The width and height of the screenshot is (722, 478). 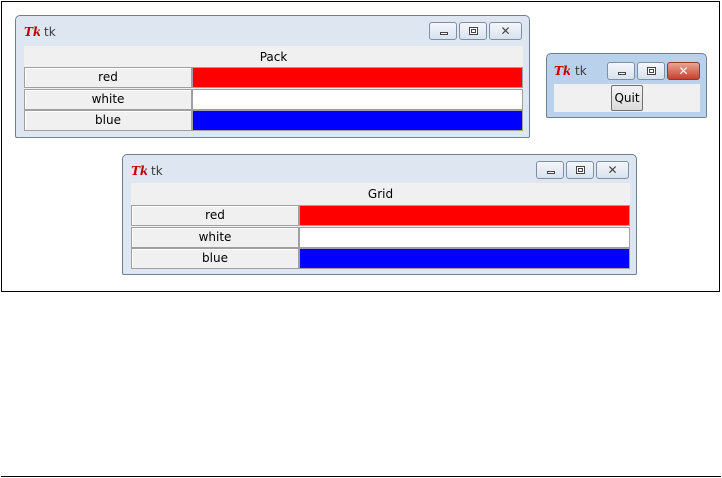 I want to click on quit-window: Tk tk ✕ Quit, so click(x=626, y=85).